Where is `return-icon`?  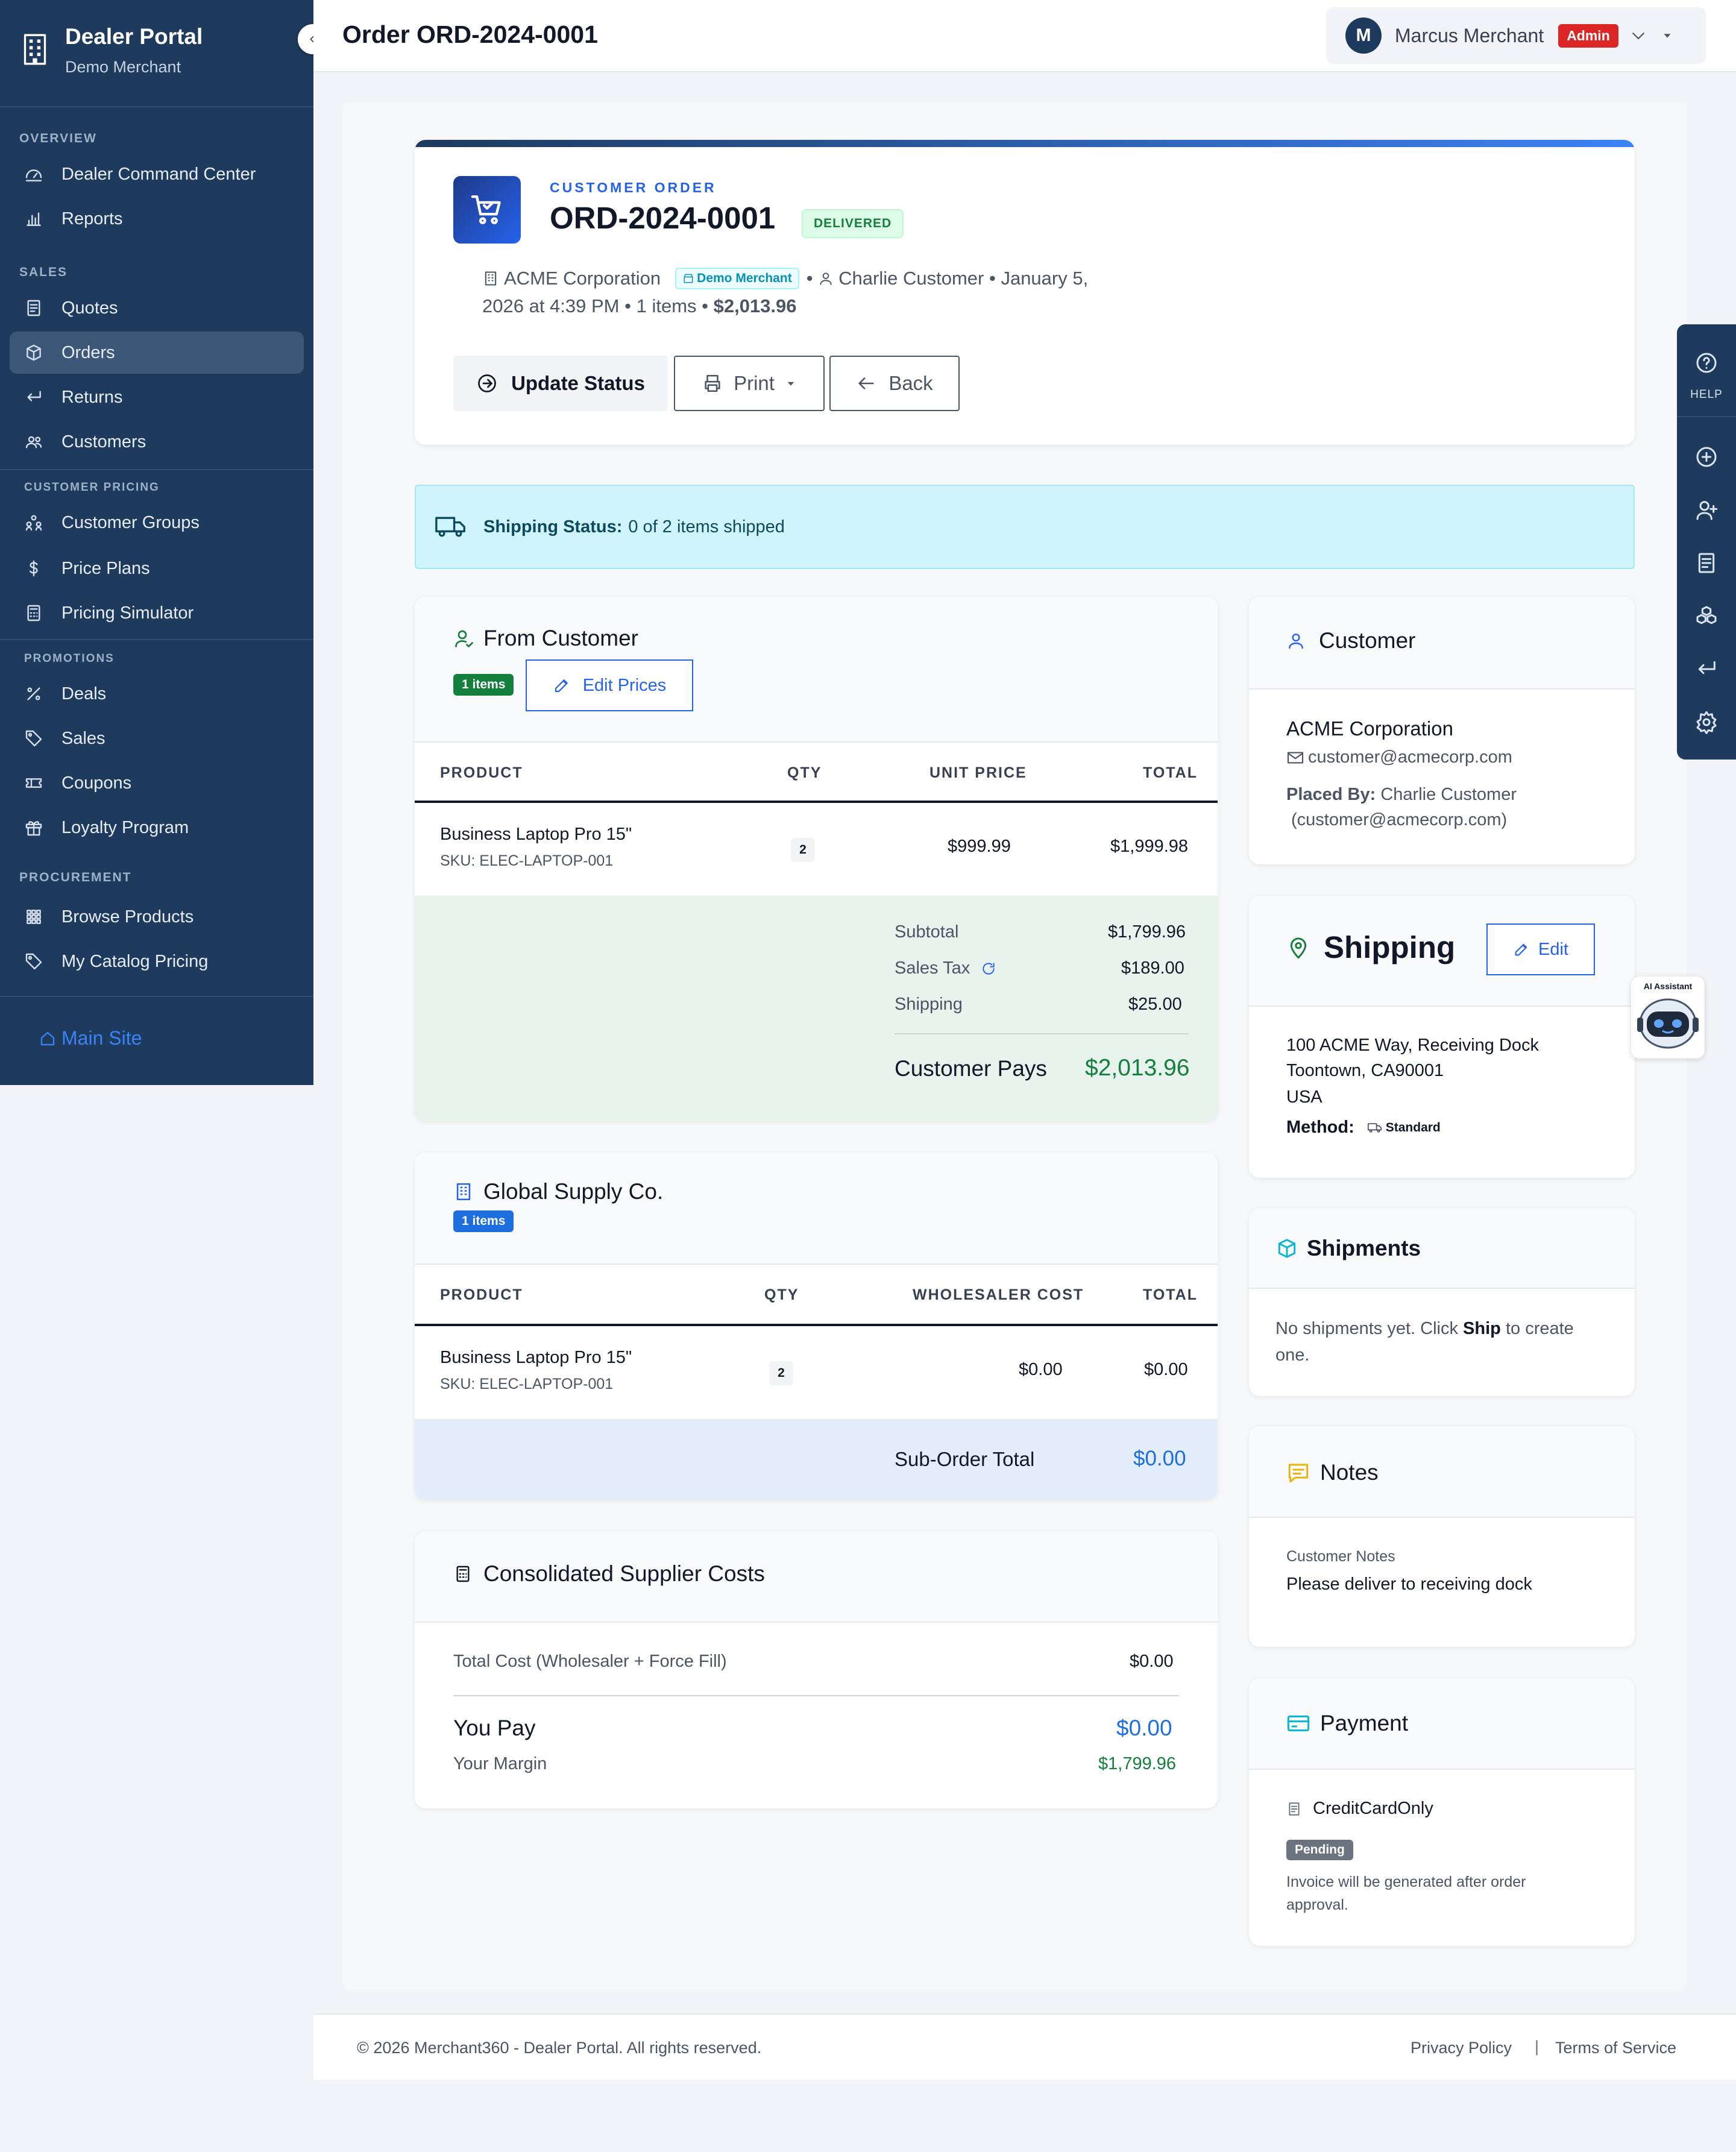
return-icon is located at coordinates (1706, 669).